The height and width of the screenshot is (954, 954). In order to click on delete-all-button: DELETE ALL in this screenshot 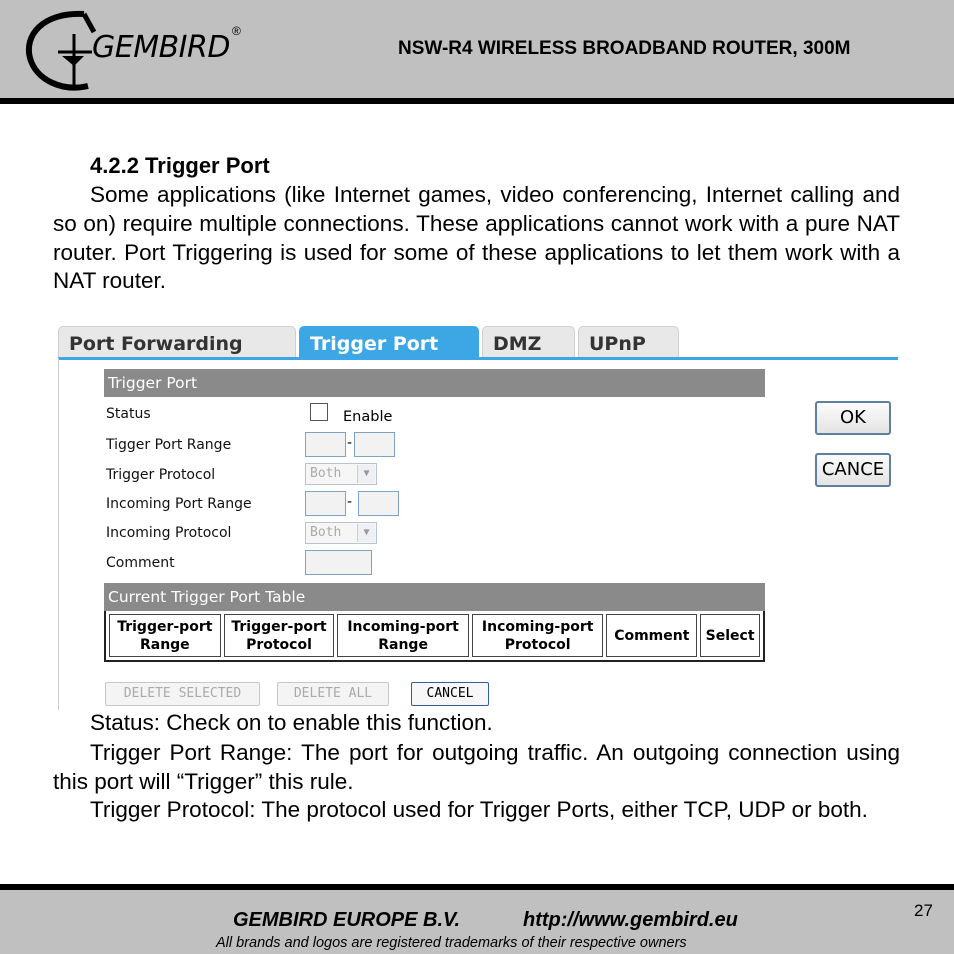, I will do `click(333, 694)`.